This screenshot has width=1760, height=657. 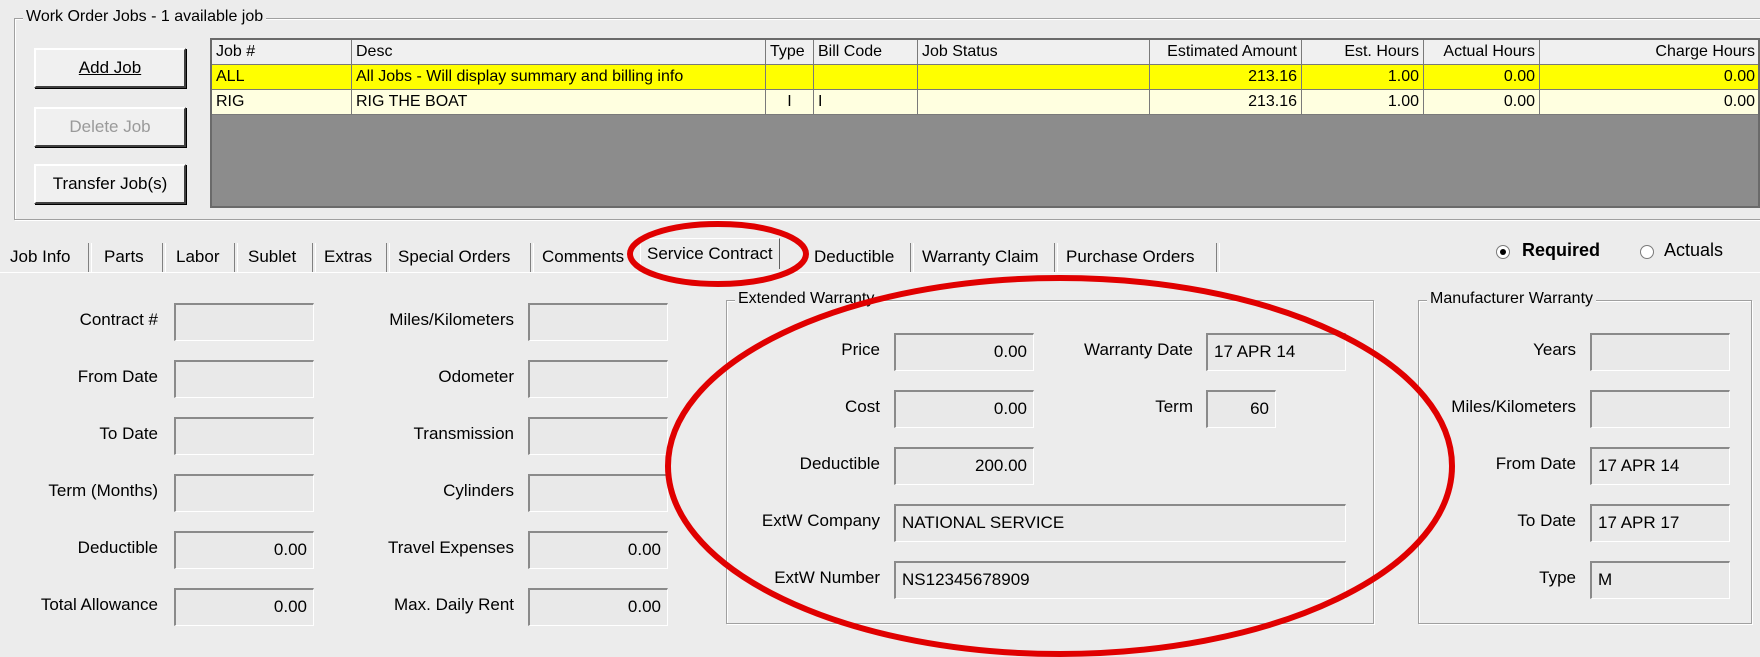 I want to click on ext-warranty-date-field: 17 APR 14, so click(x=1276, y=352).